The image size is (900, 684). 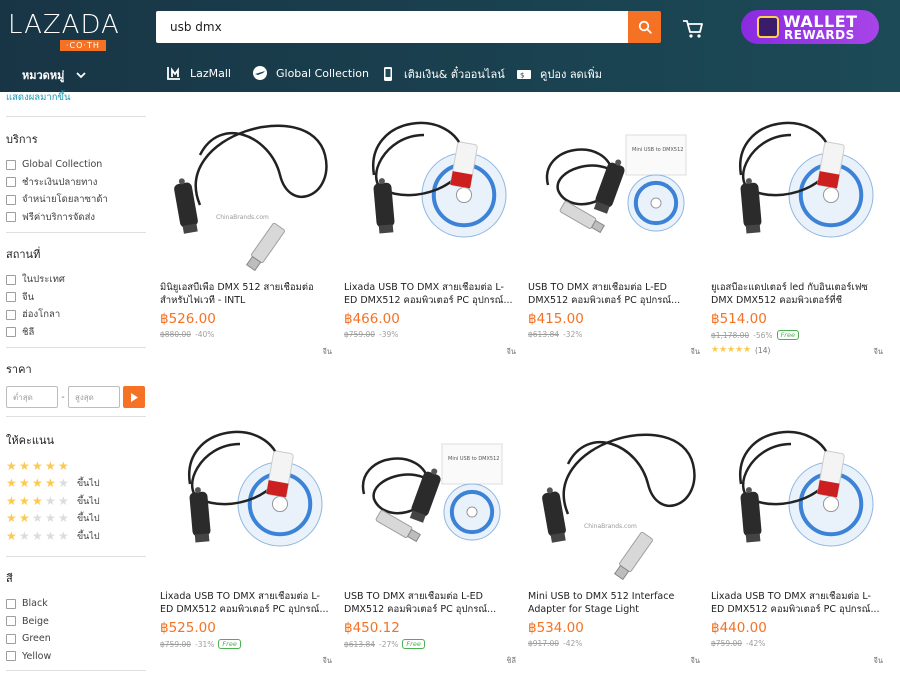 I want to click on option-label: Yellow, so click(x=37, y=656).